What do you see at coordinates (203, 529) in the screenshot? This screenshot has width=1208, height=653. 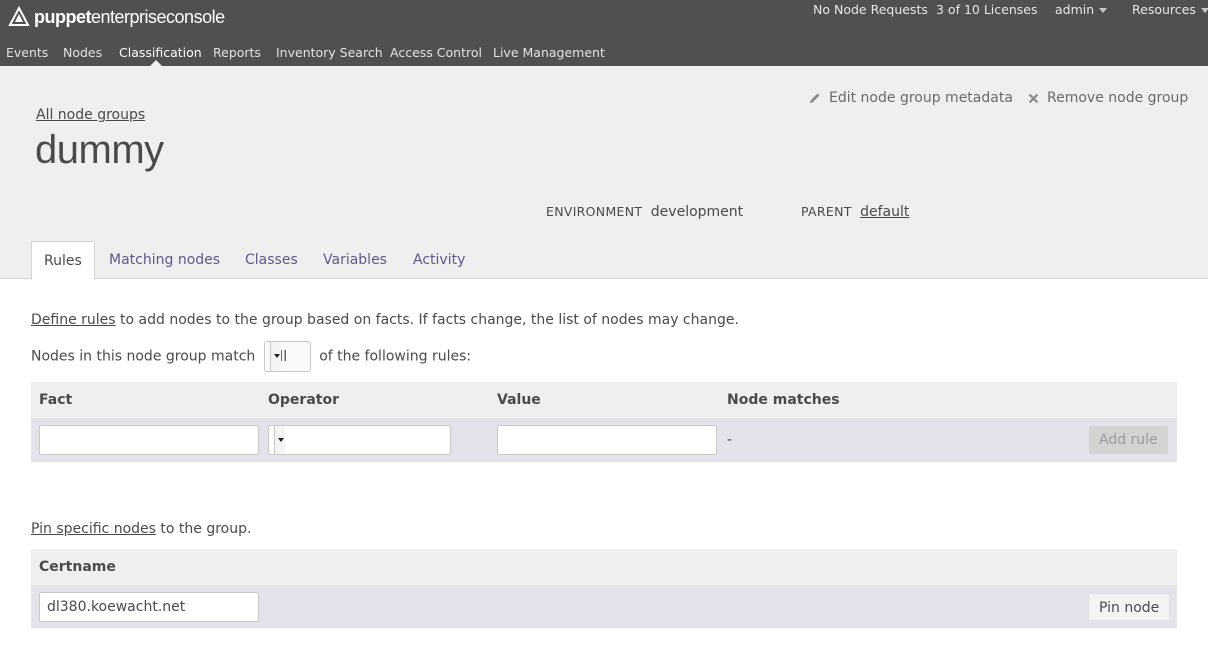 I see `pin-nodes-description: to the group.` at bounding box center [203, 529].